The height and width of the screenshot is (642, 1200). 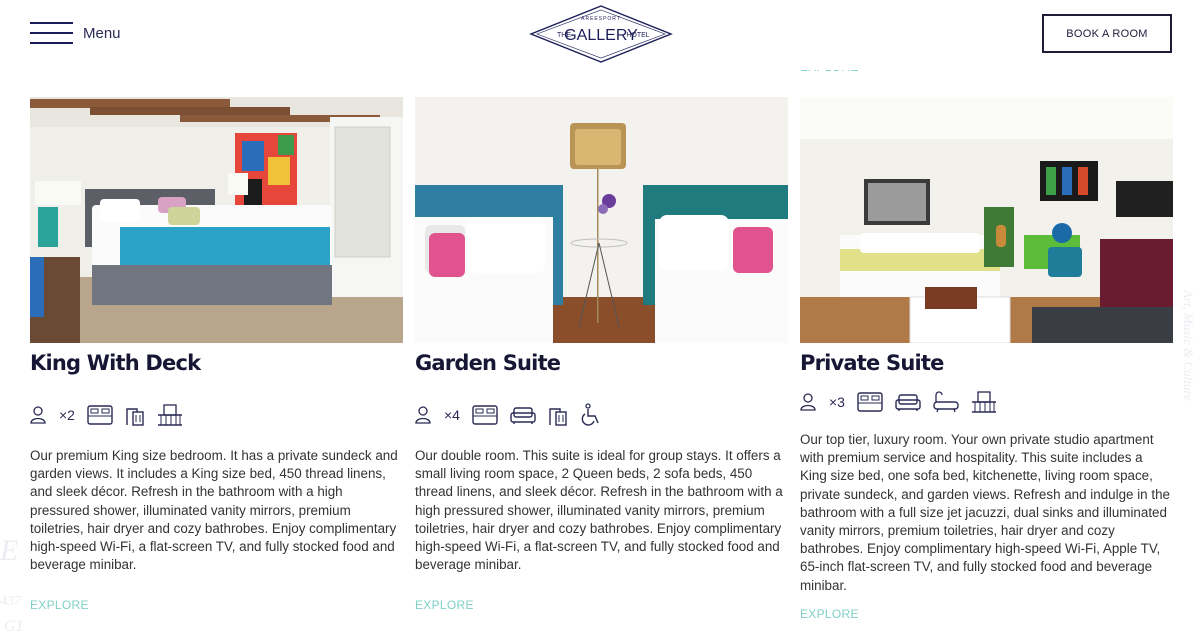 What do you see at coordinates (872, 363) in the screenshot?
I see `room-title: Private Suite` at bounding box center [872, 363].